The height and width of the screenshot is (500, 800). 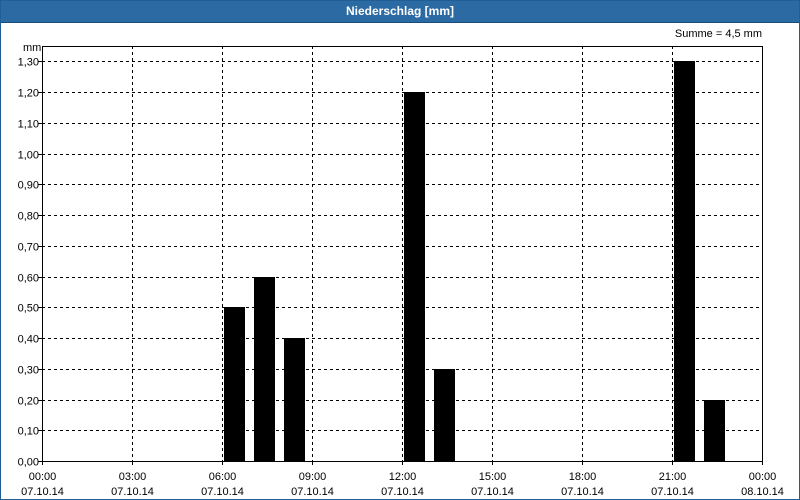 What do you see at coordinates (493, 477) in the screenshot?
I see `x-tick-time: 15:00` at bounding box center [493, 477].